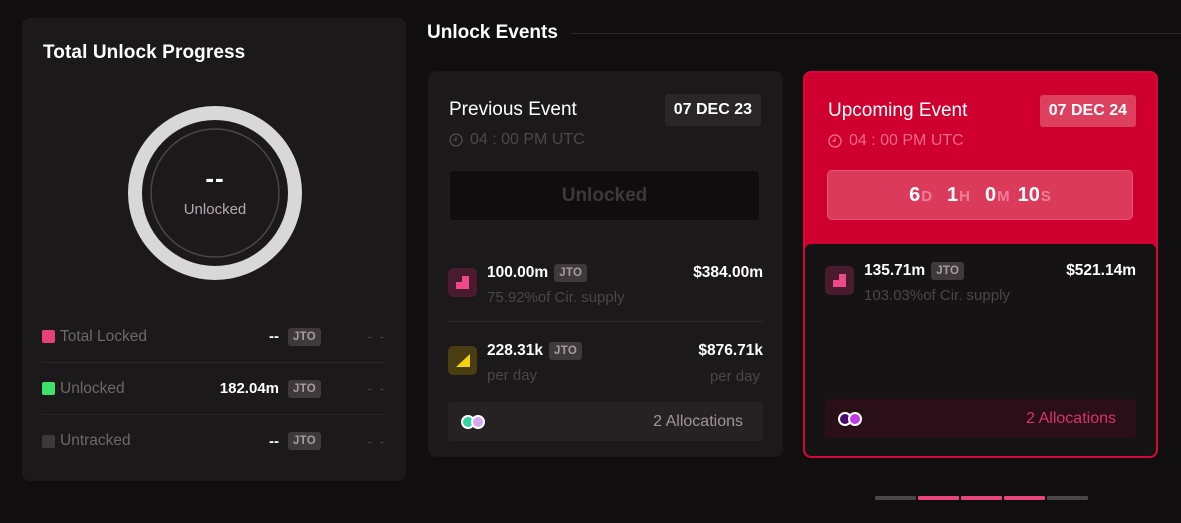 The width and height of the screenshot is (1181, 523). Describe the element at coordinates (895, 270) in the screenshot. I see `amount-value: 135.71m` at that location.